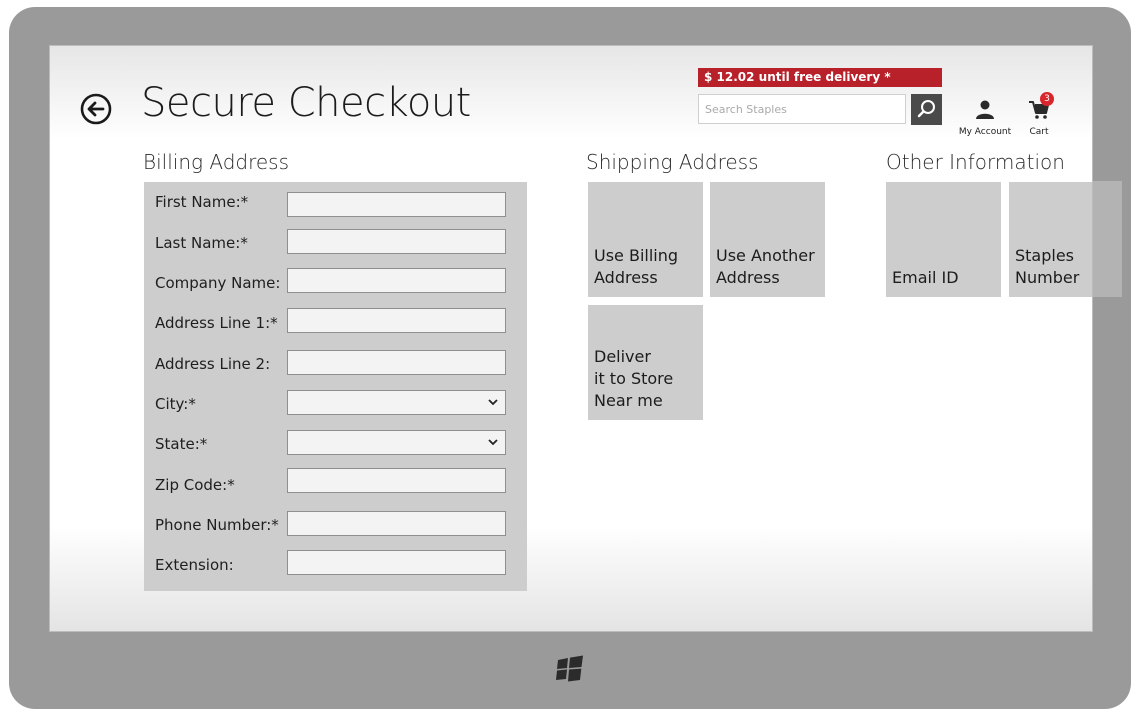  What do you see at coordinates (396, 442) in the screenshot?
I see `state-select` at bounding box center [396, 442].